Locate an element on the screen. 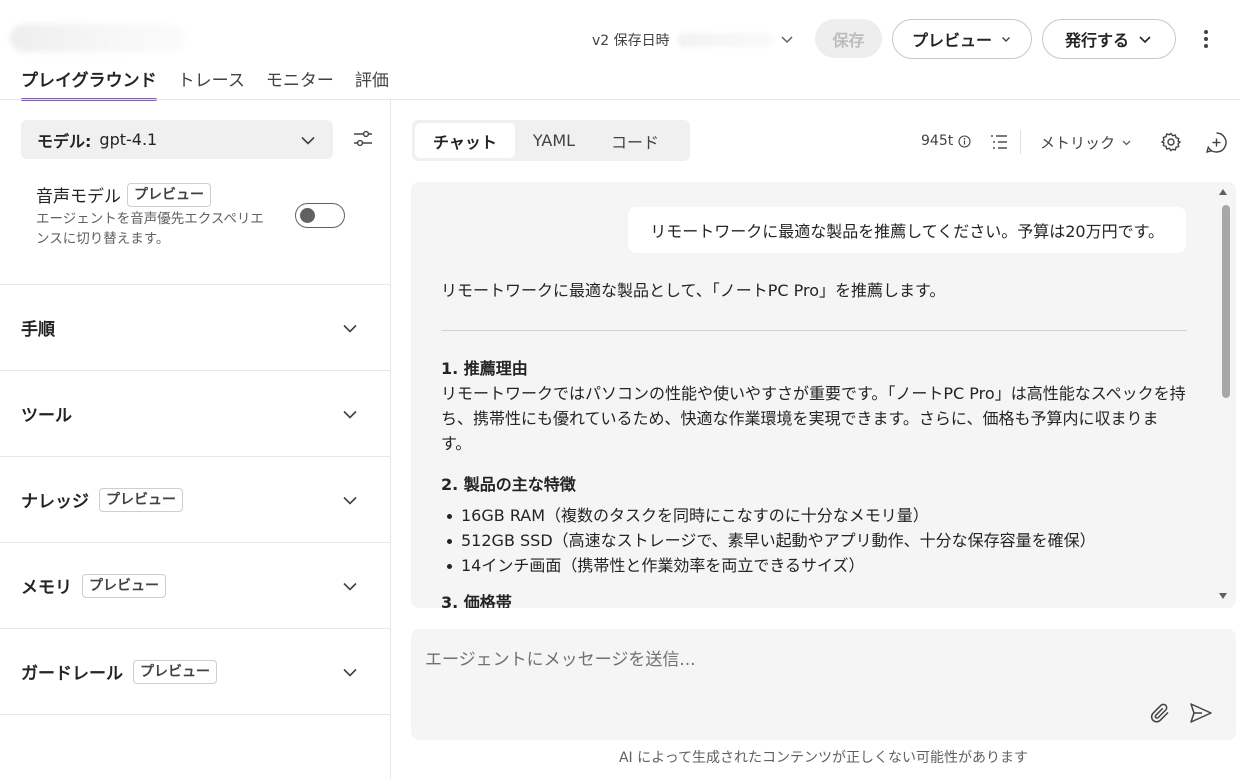 The width and height of the screenshot is (1240, 779). voice-model-description: エージェントを音声優先エクスペリエンスに切り替えます。 is located at coordinates (150, 229).